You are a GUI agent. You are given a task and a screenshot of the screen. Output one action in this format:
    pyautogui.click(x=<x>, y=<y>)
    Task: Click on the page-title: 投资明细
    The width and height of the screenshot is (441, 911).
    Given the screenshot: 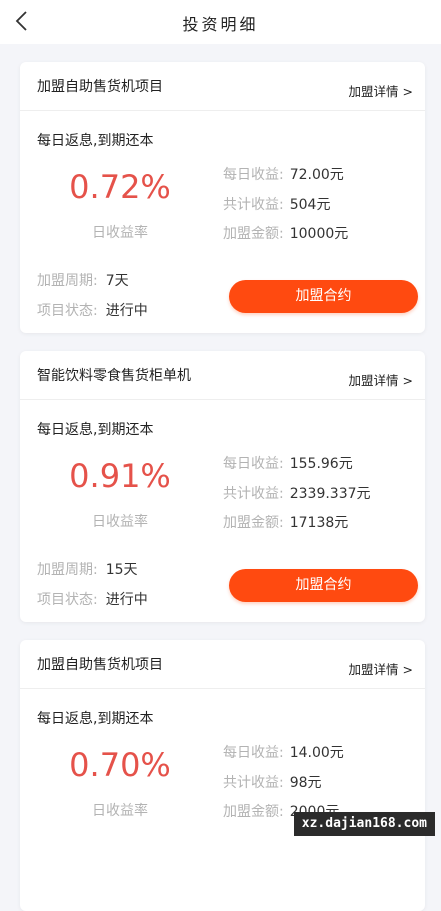 What is the action you would take?
    pyautogui.click(x=220, y=24)
    